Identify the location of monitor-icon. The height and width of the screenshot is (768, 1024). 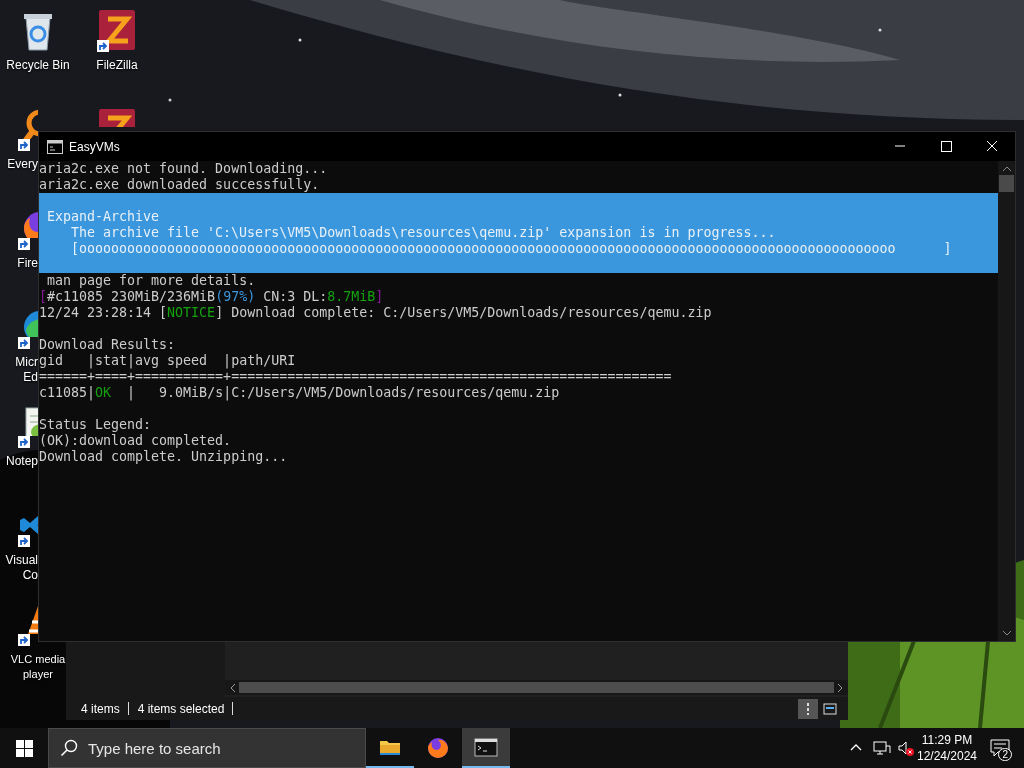
(882, 748).